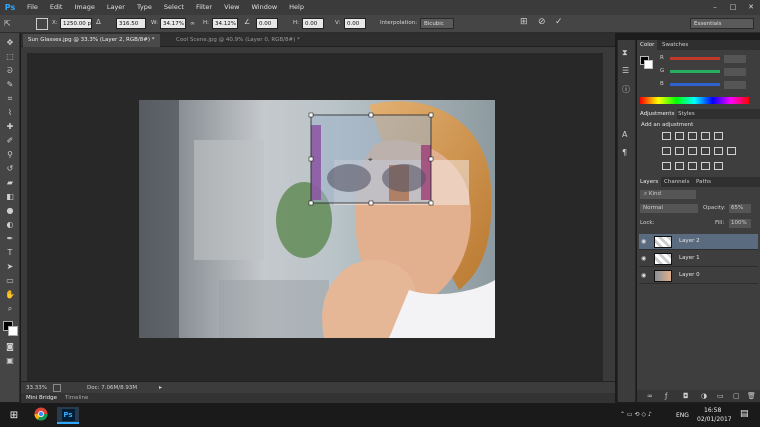  I want to click on cancel-transform-icon: ⊘, so click(542, 22).